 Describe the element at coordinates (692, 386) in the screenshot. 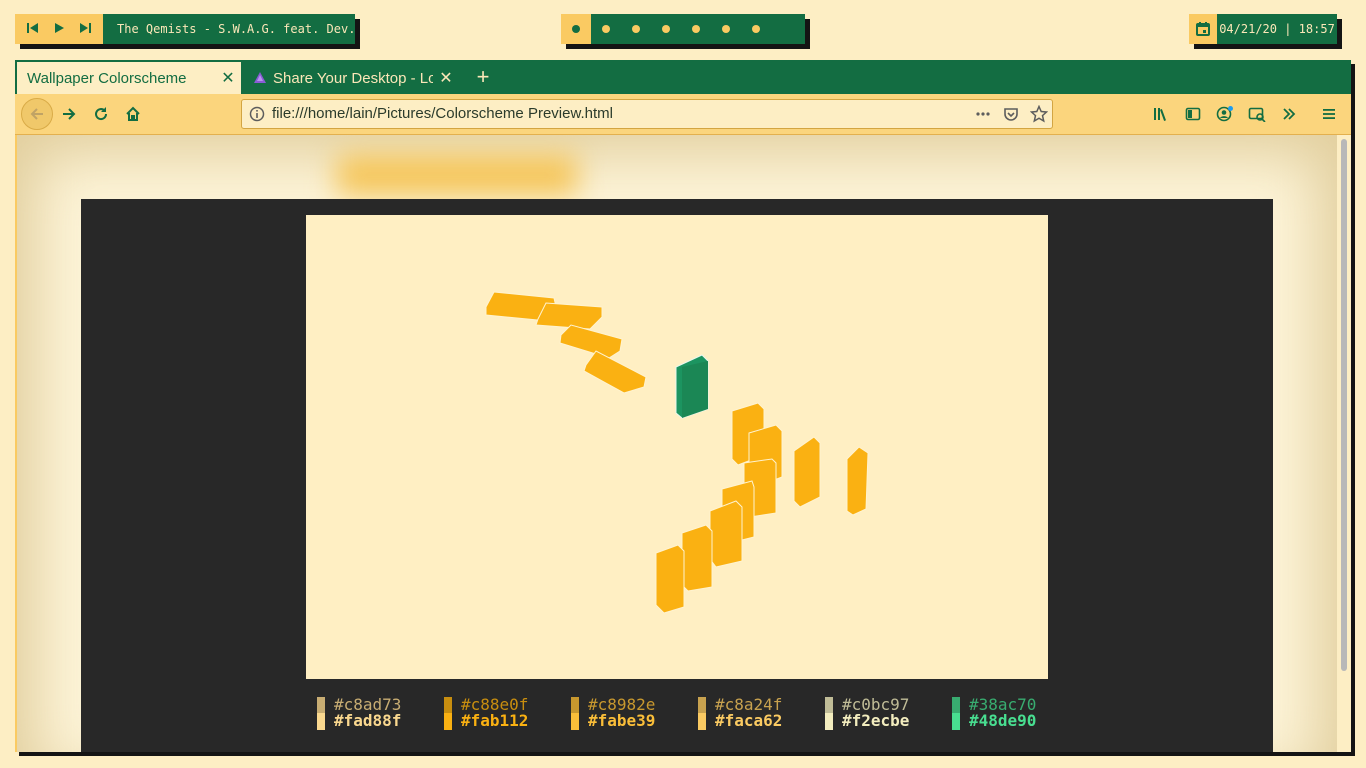

I see `green-domino` at that location.